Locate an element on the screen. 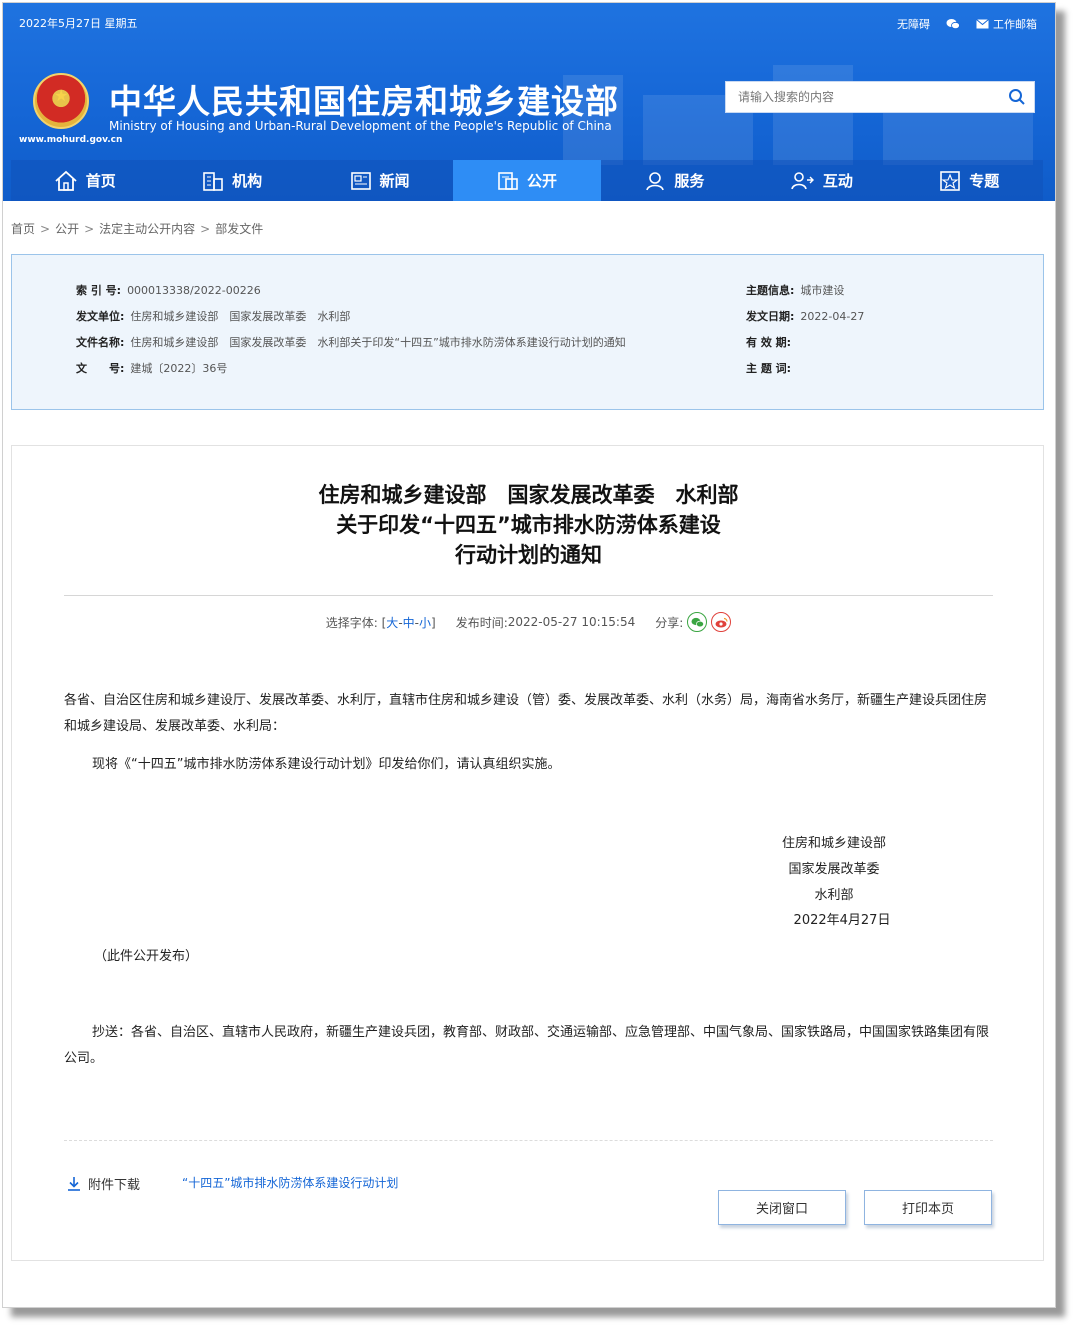  nav-item-public: 公开 is located at coordinates (527, 180).